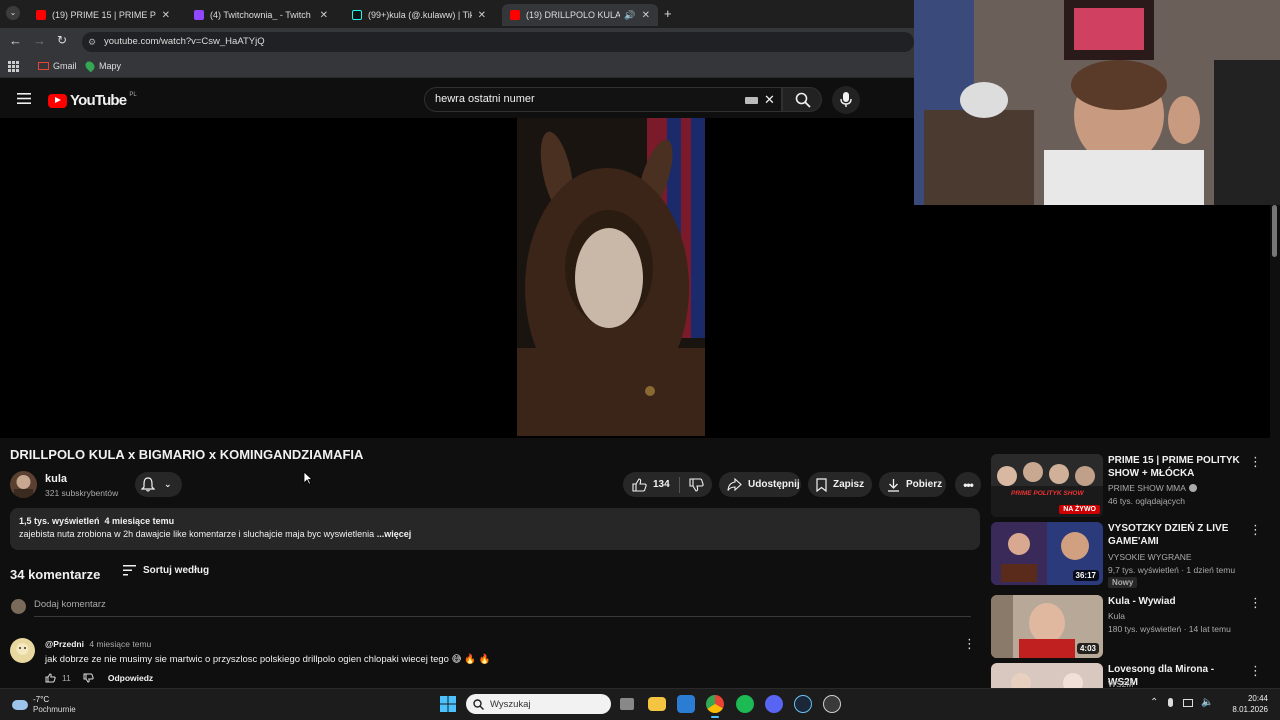  I want to click on youtube-logo-text: YouTube, so click(98, 100).